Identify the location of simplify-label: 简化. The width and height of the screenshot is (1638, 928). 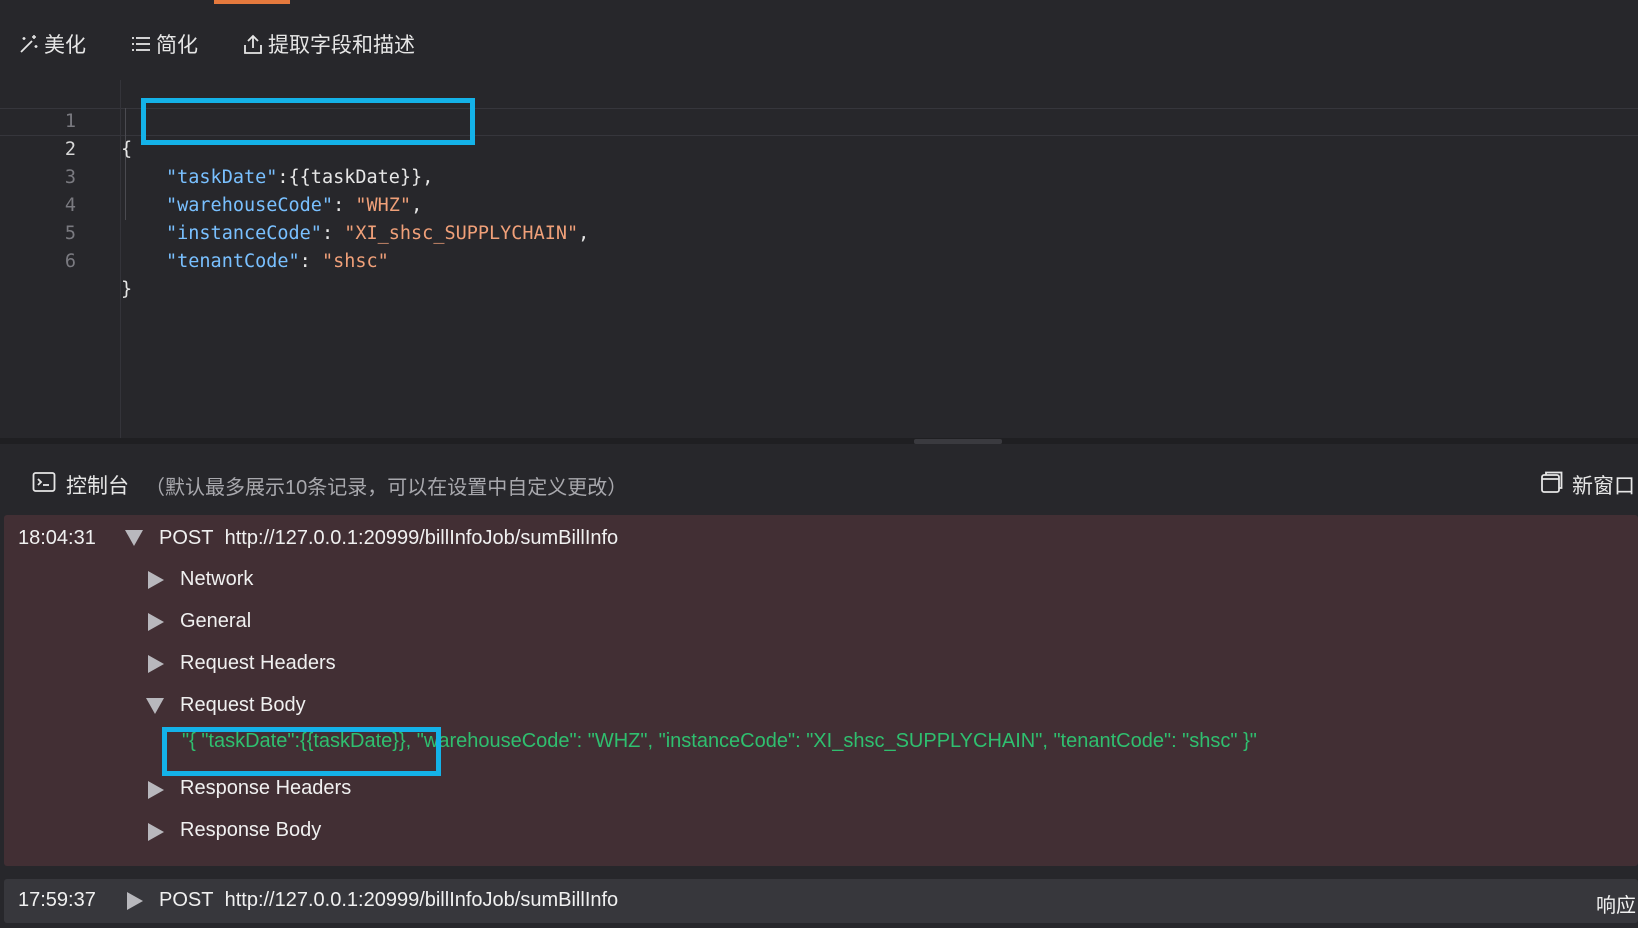
(177, 45).